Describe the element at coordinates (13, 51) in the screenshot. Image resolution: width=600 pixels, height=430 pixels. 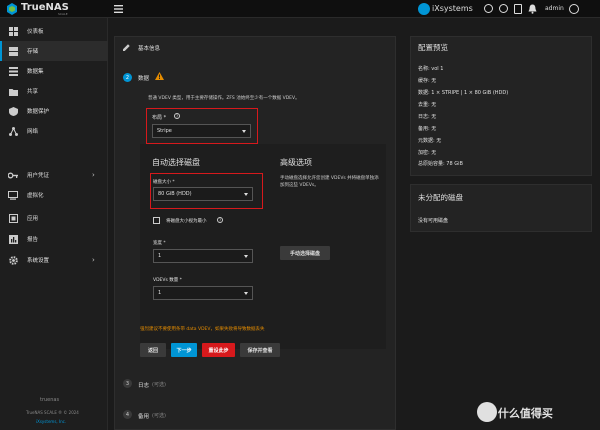
I see `storage-icon` at that location.